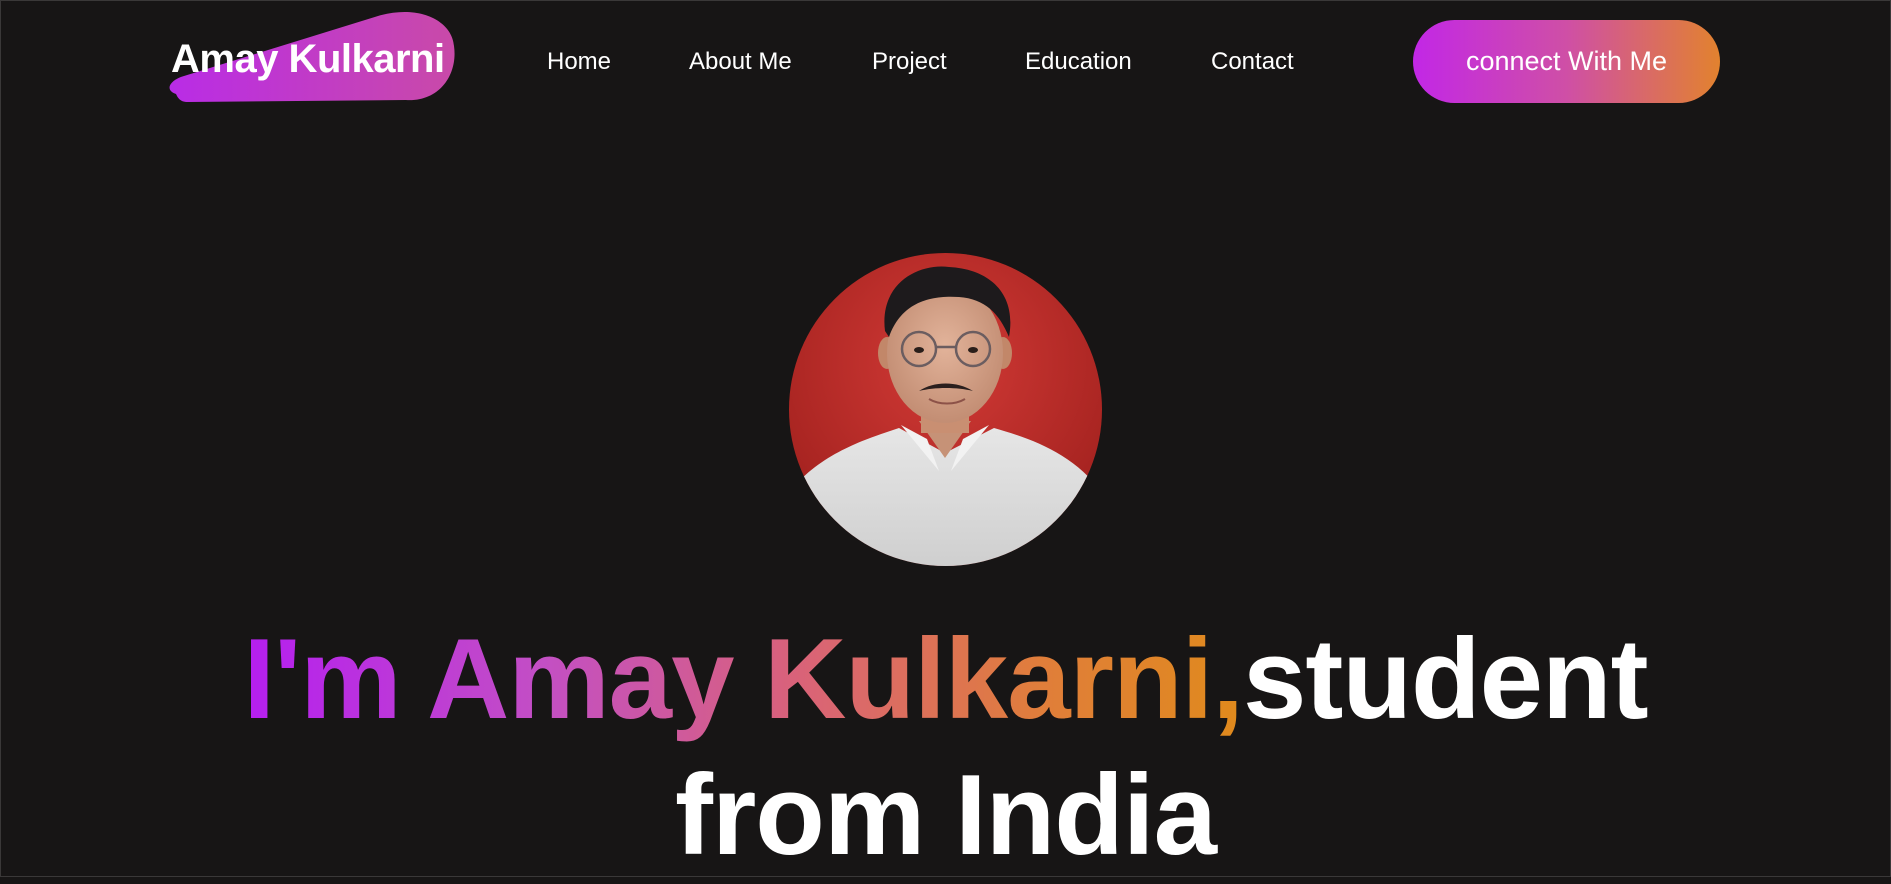 The width and height of the screenshot is (1891, 884). What do you see at coordinates (740, 62) in the screenshot?
I see `nav-link-about-me: About Me` at bounding box center [740, 62].